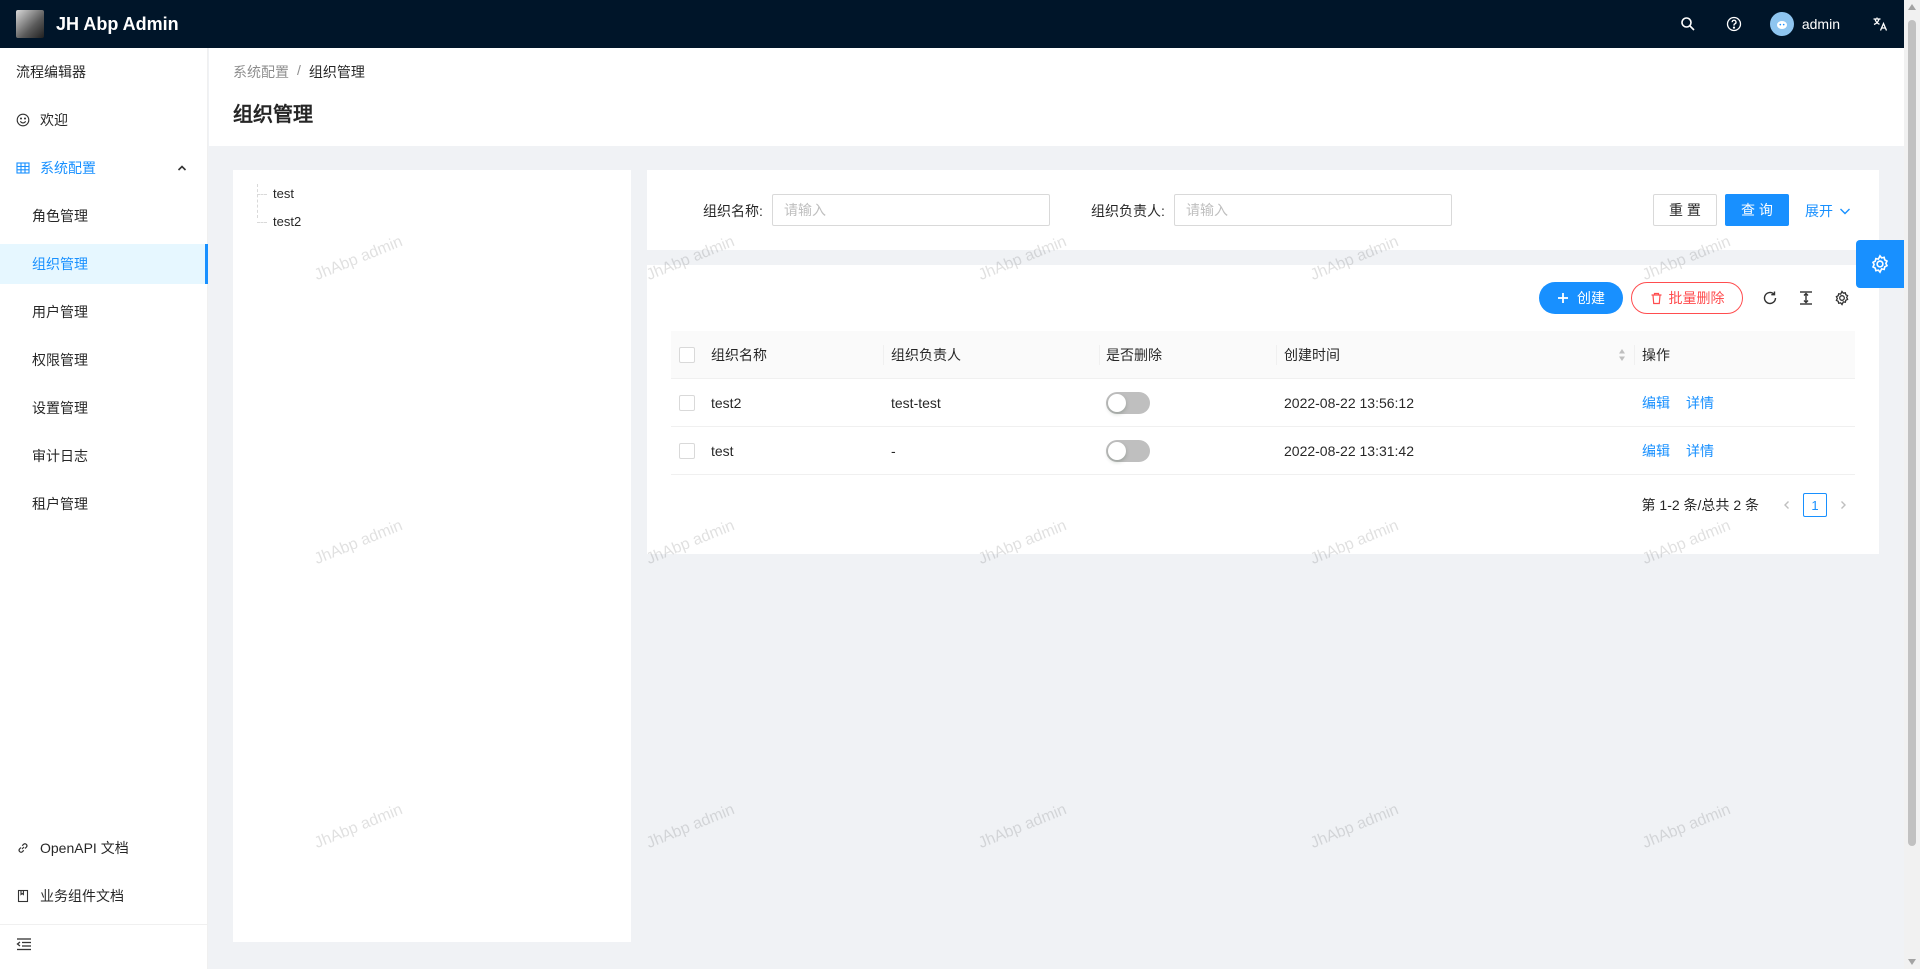 This screenshot has height=969, width=1920. Describe the element at coordinates (1685, 210) in the screenshot. I see `reset-button: 重 置` at that location.